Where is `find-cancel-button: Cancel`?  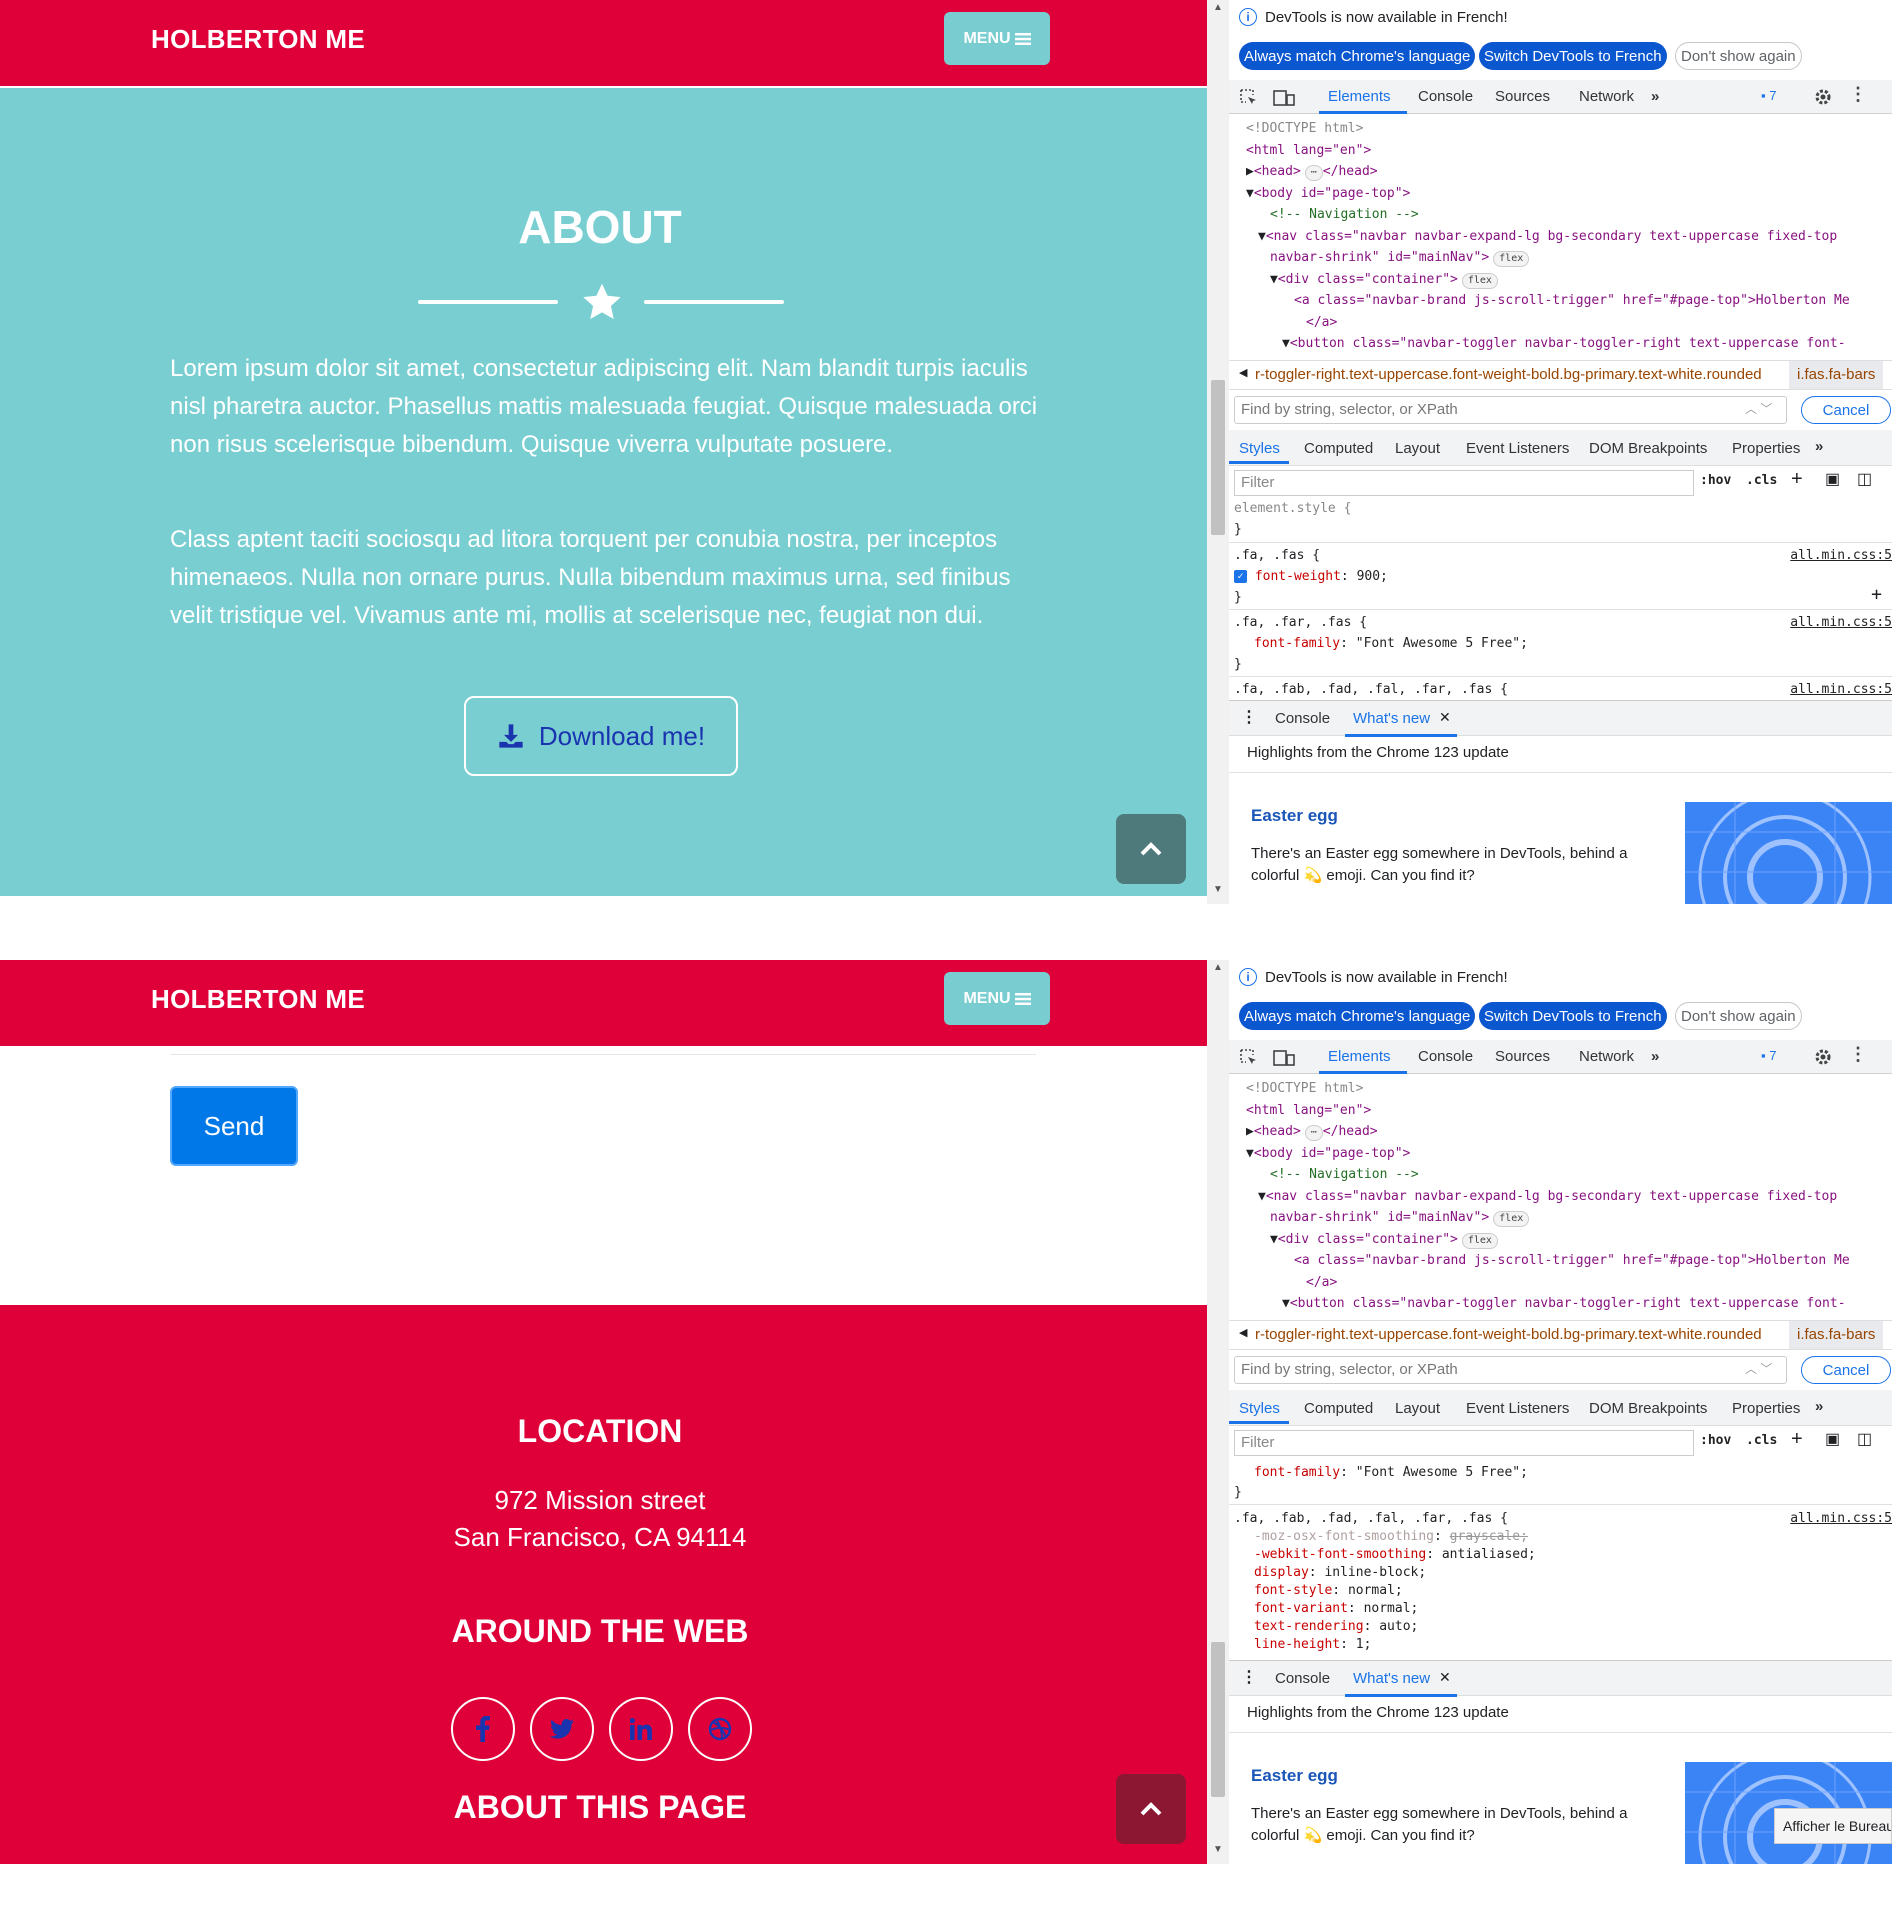
find-cancel-button: Cancel is located at coordinates (1846, 1370).